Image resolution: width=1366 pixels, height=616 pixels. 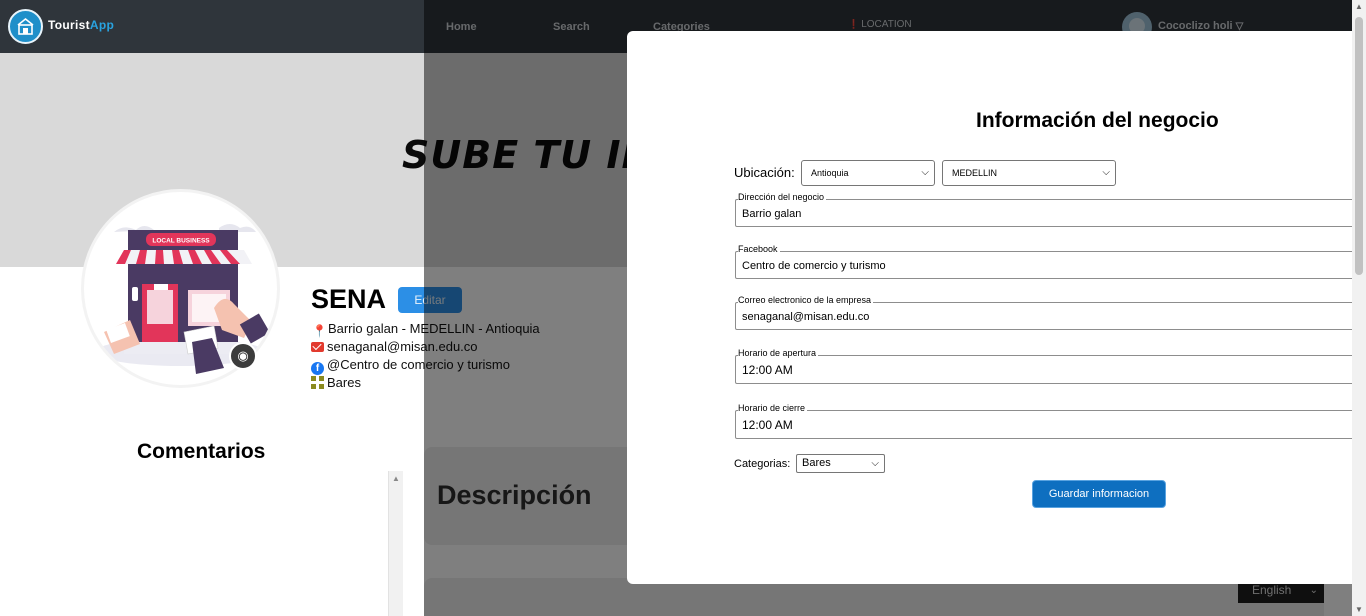 What do you see at coordinates (243, 356) in the screenshot?
I see `camera-icon: ◉` at bounding box center [243, 356].